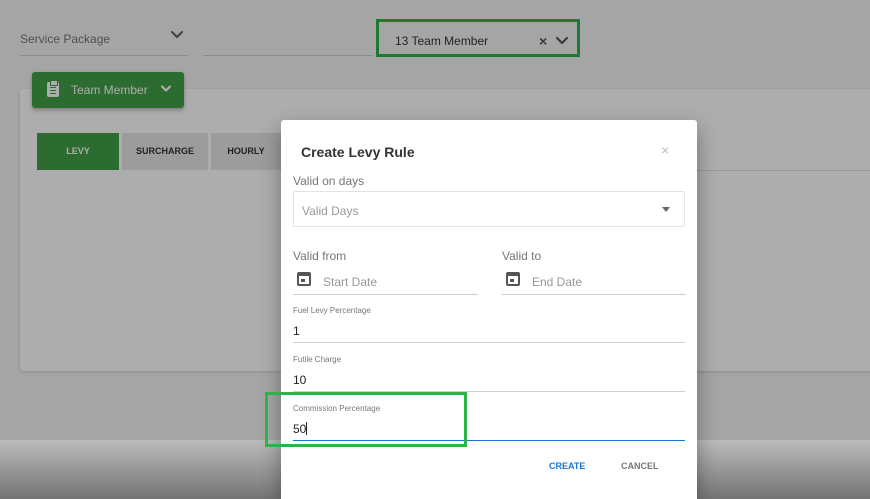  What do you see at coordinates (358, 152) in the screenshot?
I see `dialog-title: Create Levy Rule` at bounding box center [358, 152].